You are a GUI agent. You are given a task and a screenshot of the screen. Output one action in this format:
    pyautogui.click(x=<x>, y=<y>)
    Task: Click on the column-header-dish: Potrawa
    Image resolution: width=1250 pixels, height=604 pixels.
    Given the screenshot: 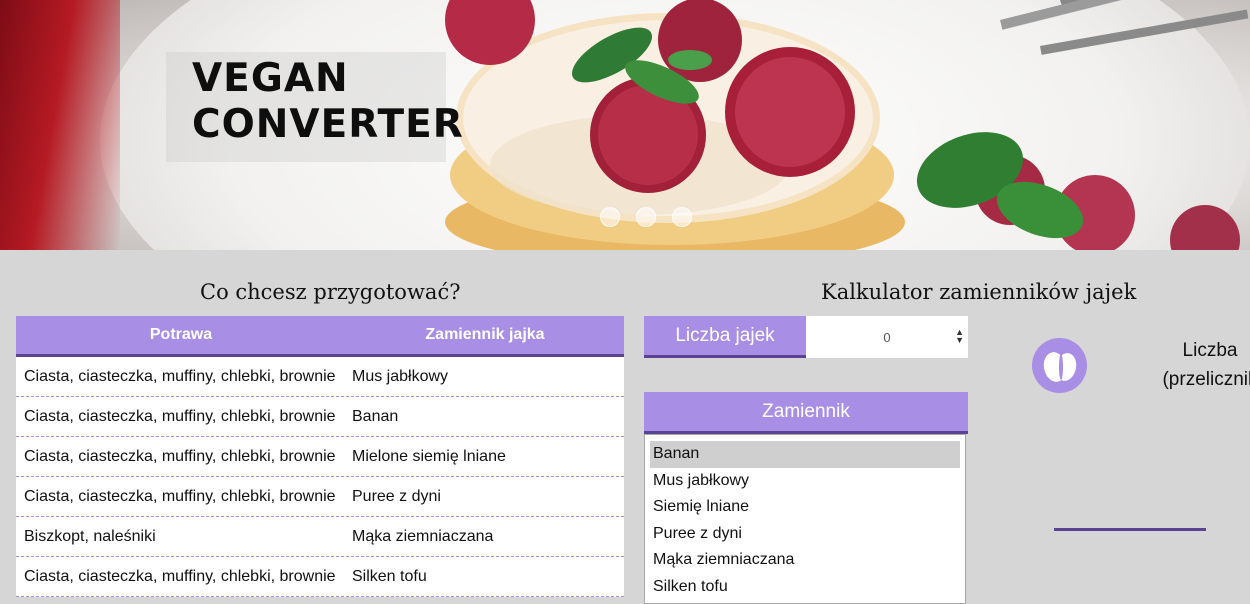 What is the action you would take?
    pyautogui.click(x=181, y=334)
    